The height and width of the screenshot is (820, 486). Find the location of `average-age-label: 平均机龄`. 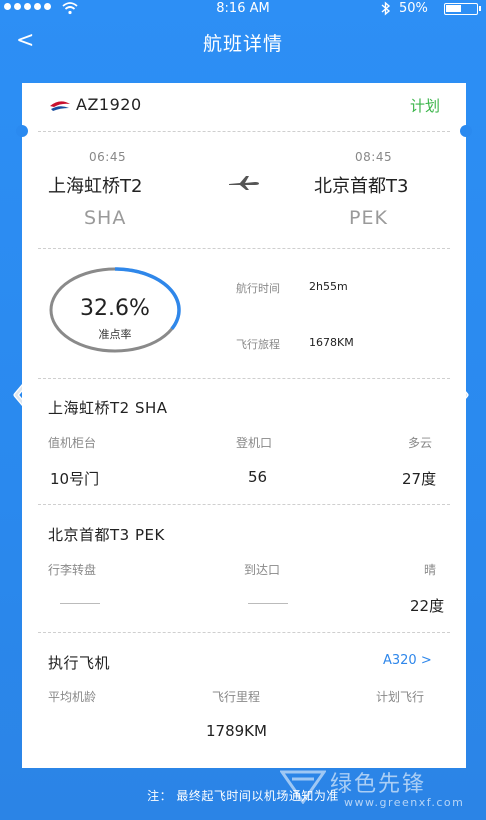

average-age-label: 平均机龄 is located at coordinates (72, 697).